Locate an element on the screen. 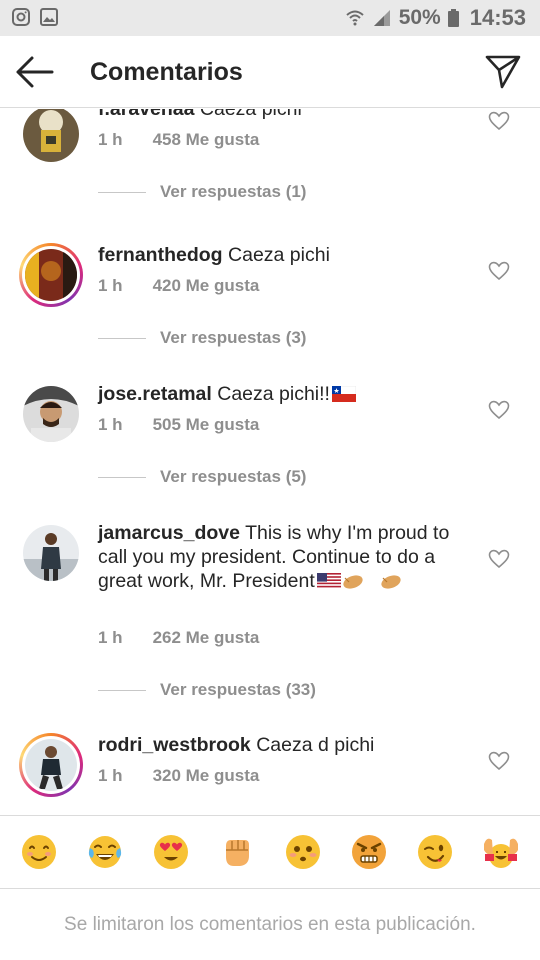  wifi-icon is located at coordinates (355, 18).